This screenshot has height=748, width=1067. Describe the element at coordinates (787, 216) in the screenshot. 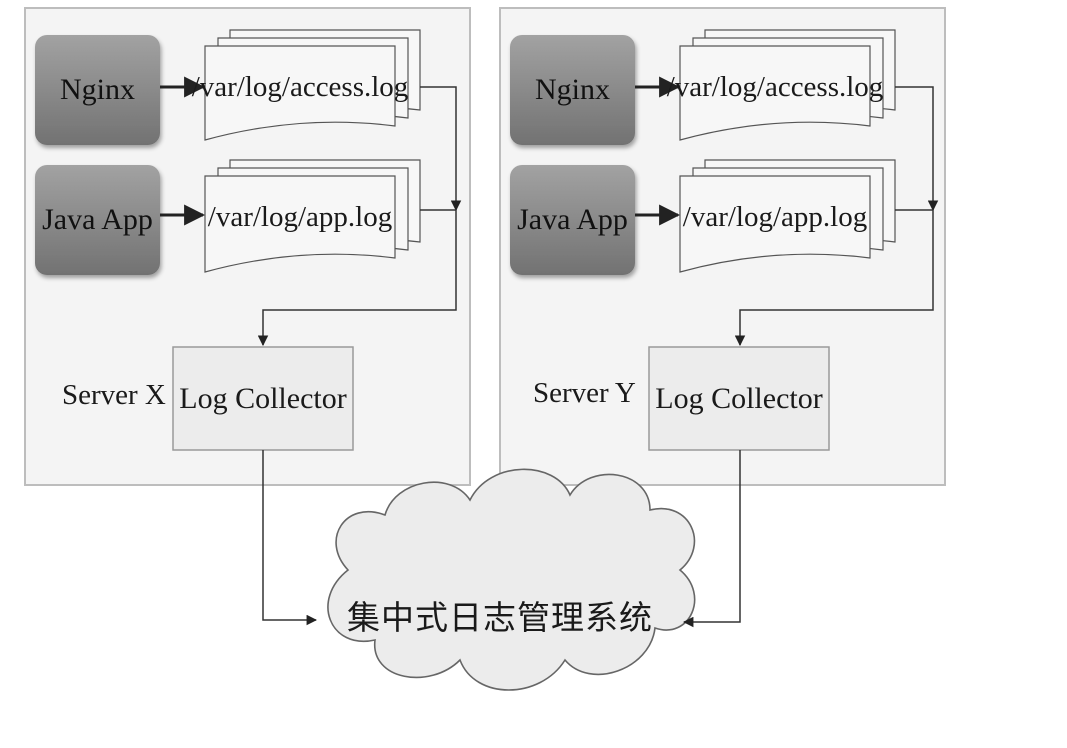

I see `server-y-app-log-doc` at that location.